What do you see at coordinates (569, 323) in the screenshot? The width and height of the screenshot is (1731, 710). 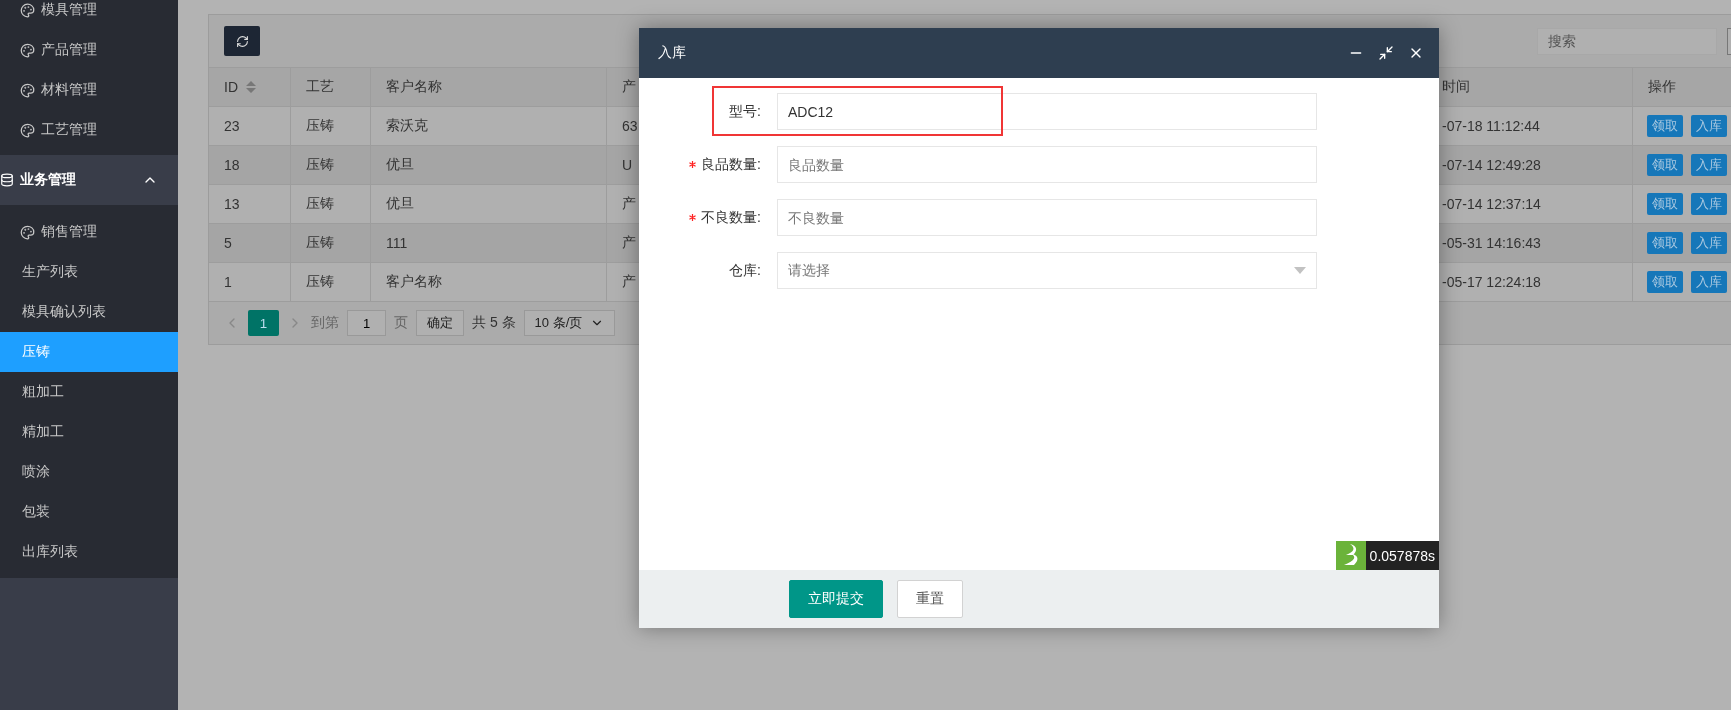 I see `page-size-select: 10 条/页` at bounding box center [569, 323].